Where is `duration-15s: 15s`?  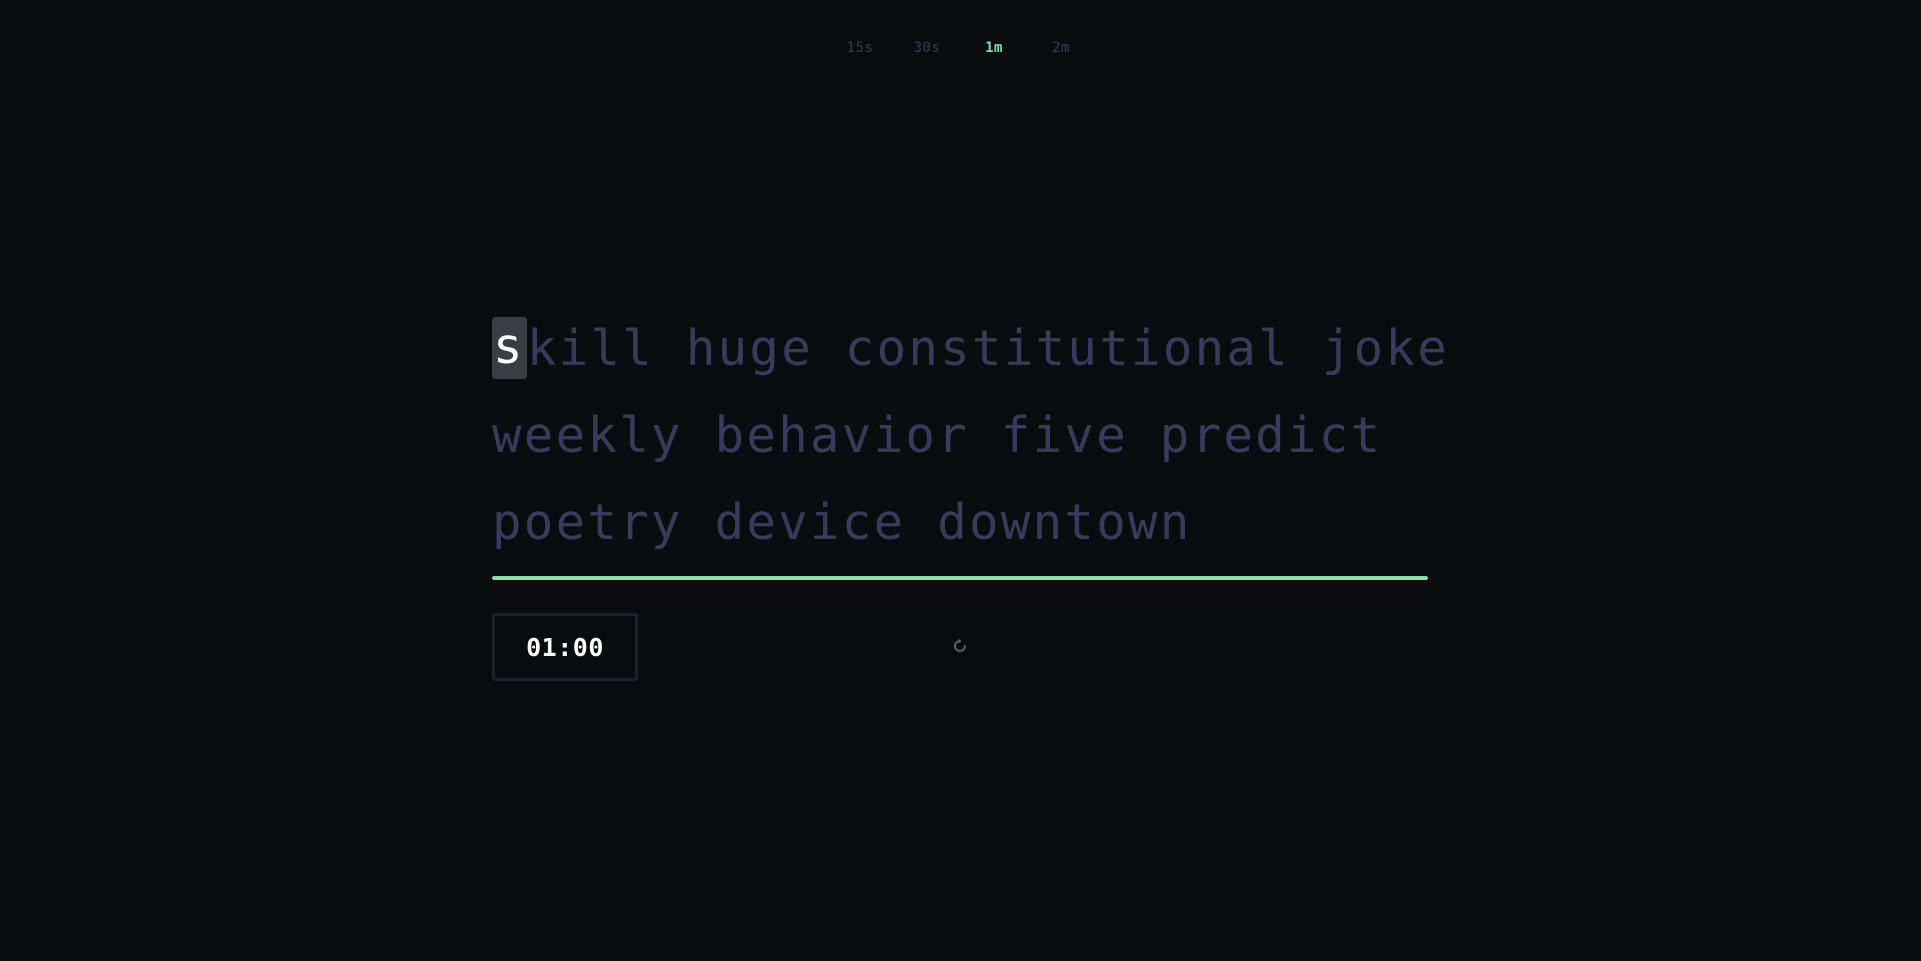 duration-15s: 15s is located at coordinates (860, 48).